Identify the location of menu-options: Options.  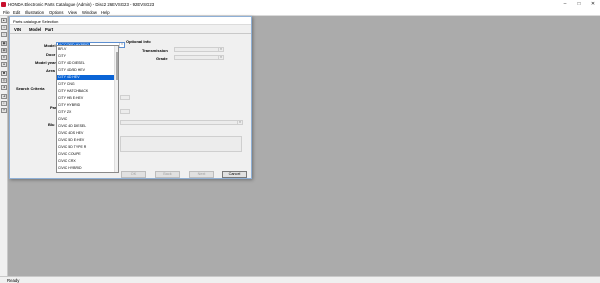
(56, 12).